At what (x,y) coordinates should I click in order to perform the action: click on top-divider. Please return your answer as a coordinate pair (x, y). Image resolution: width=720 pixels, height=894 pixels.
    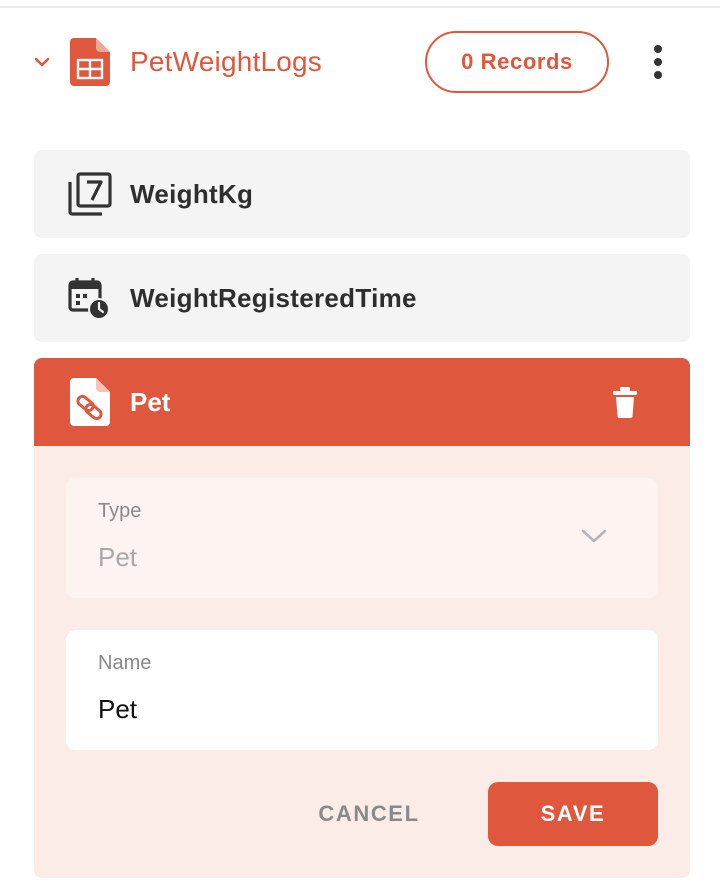
    Looking at the image, I should click on (360, 7).